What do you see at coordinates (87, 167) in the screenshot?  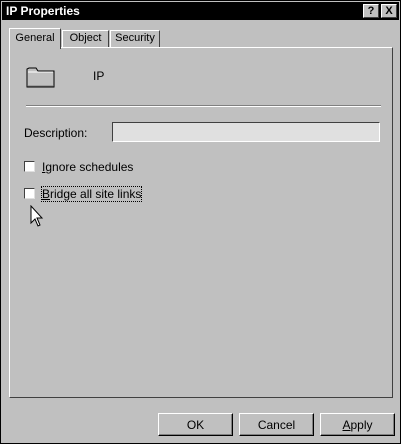 I see `ignore-schedules-label: Ignore schedules` at bounding box center [87, 167].